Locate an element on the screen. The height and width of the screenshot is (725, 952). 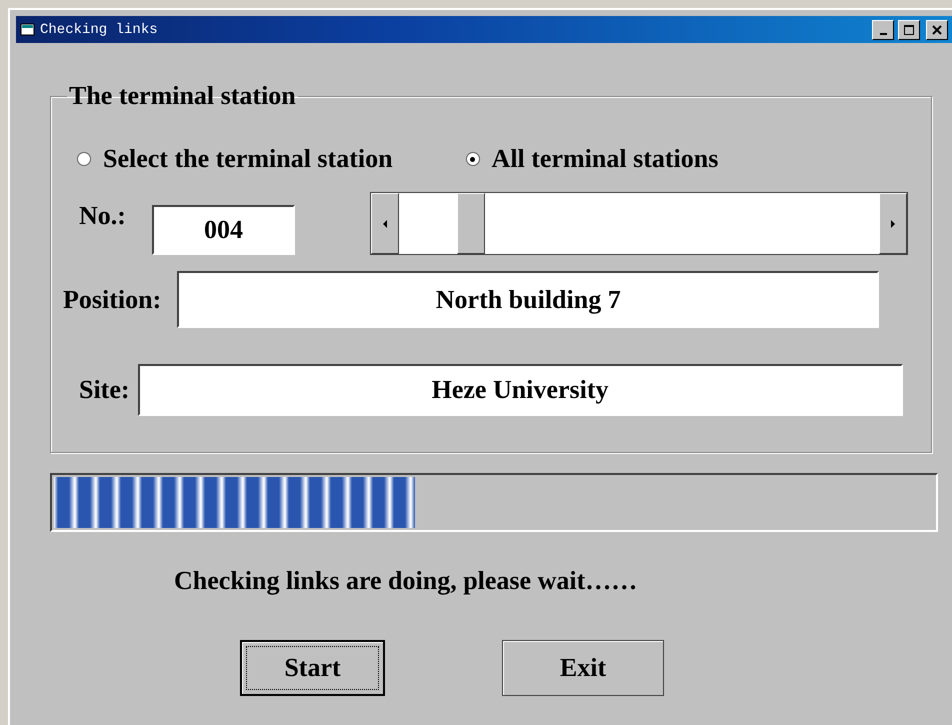
site-field: Heze University is located at coordinates (520, 390).